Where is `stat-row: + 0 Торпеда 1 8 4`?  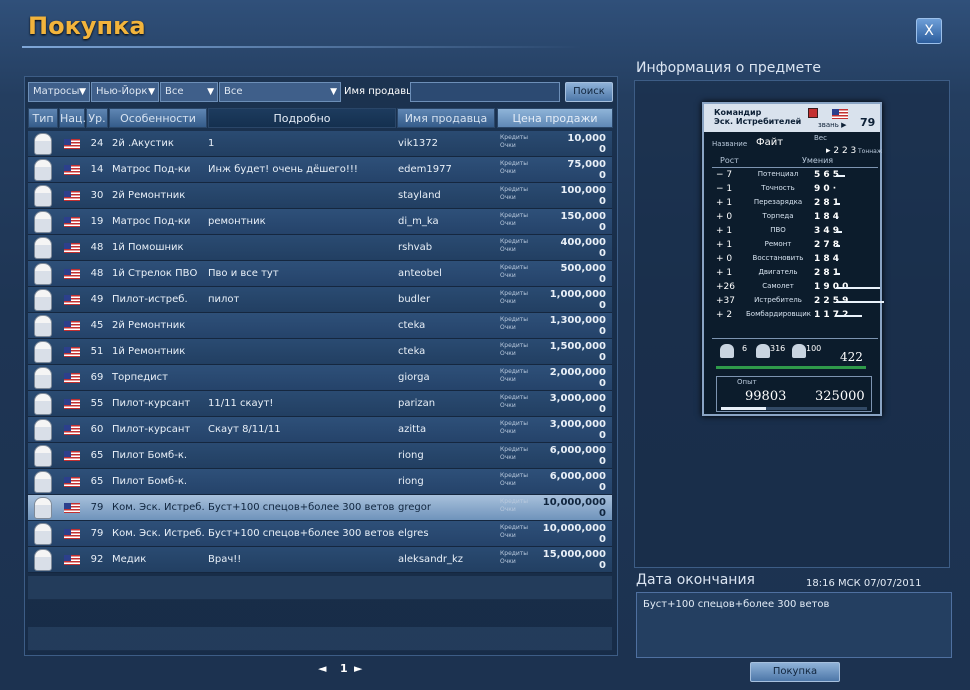 stat-row: + 0 Торпеда 1 8 4 is located at coordinates (796, 219).